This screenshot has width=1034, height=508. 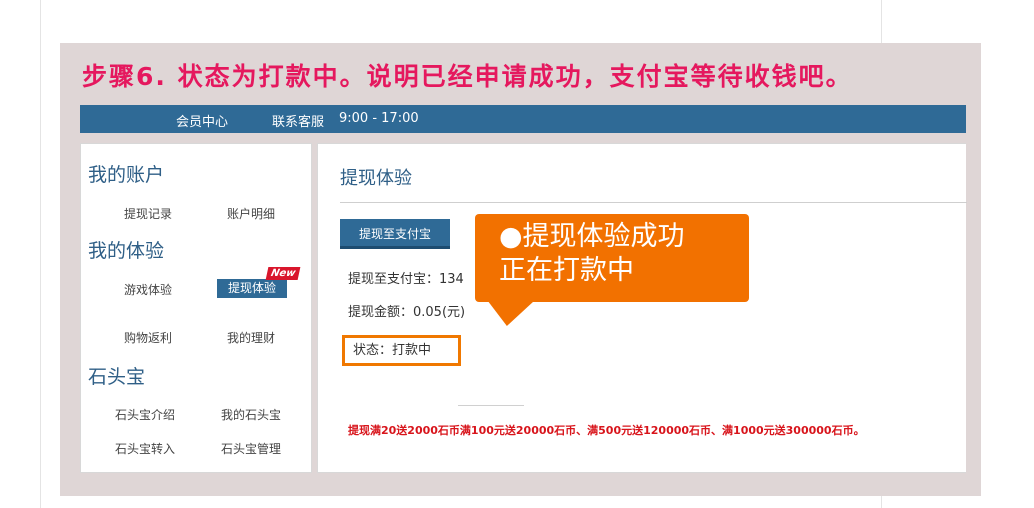 What do you see at coordinates (251, 414) in the screenshot?
I see `sidebar-item-my-shitoubao: 我的石头宝` at bounding box center [251, 414].